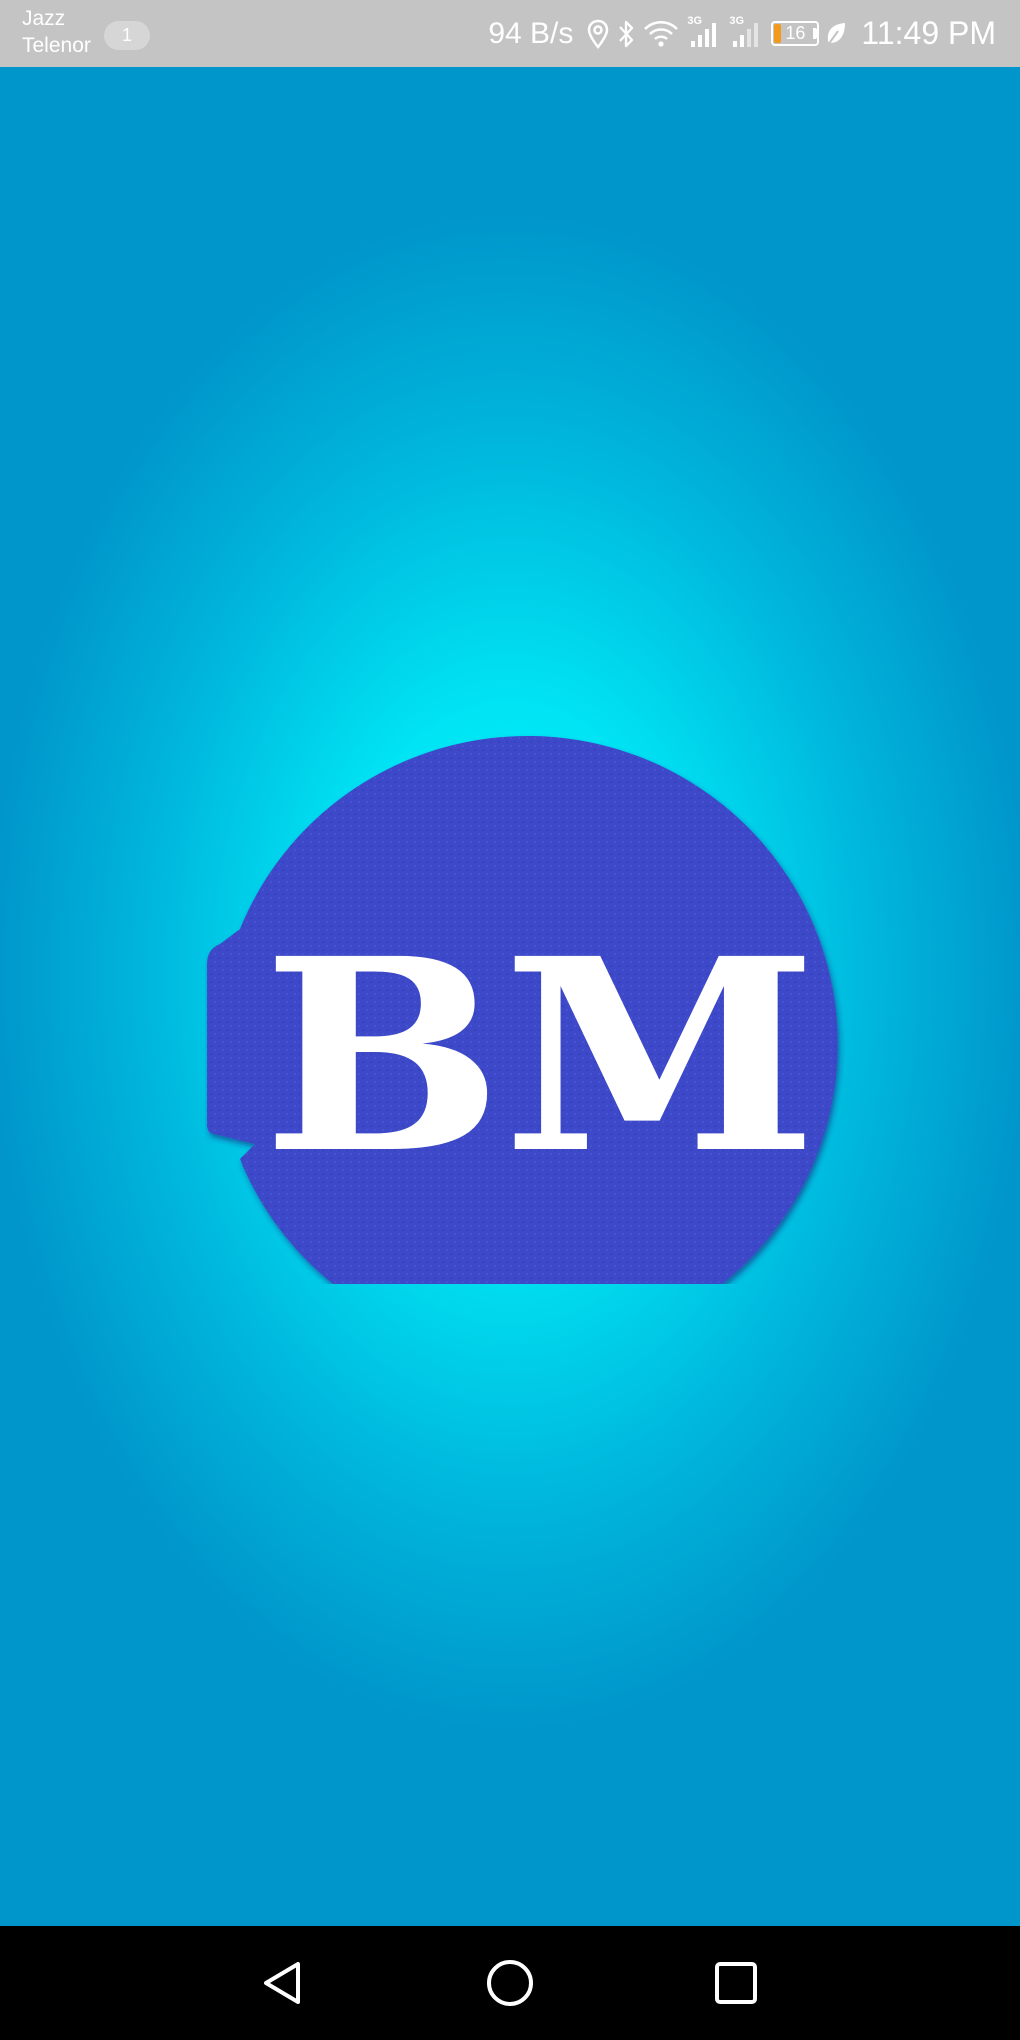 This screenshot has width=1020, height=2040. I want to click on recents-icon, so click(736, 1983).